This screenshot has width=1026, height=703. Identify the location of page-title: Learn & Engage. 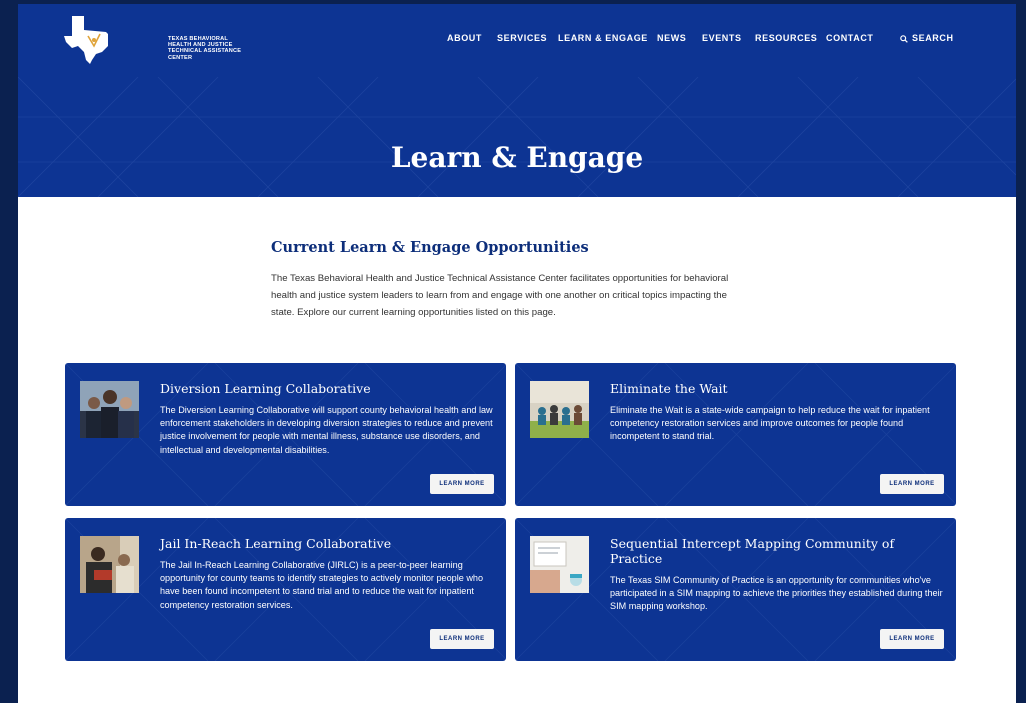
(517, 157).